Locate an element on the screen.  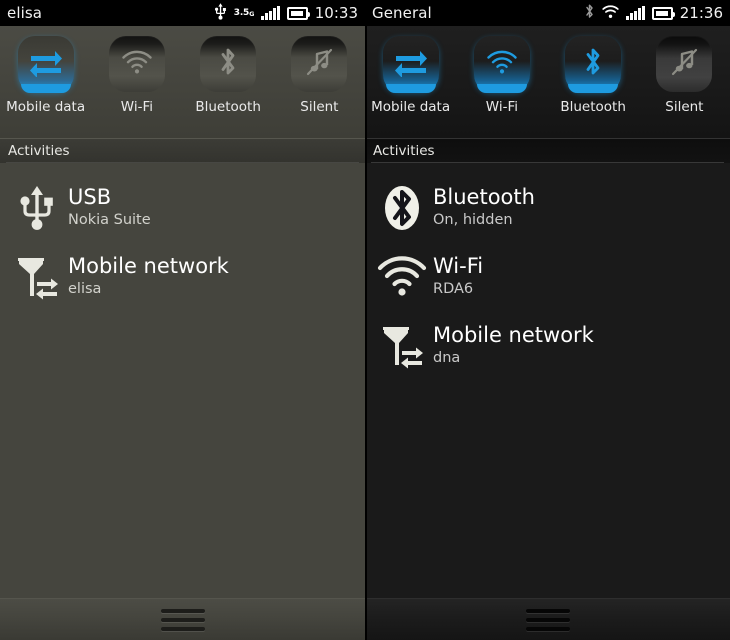
status-profile-name: General is located at coordinates (402, 13).